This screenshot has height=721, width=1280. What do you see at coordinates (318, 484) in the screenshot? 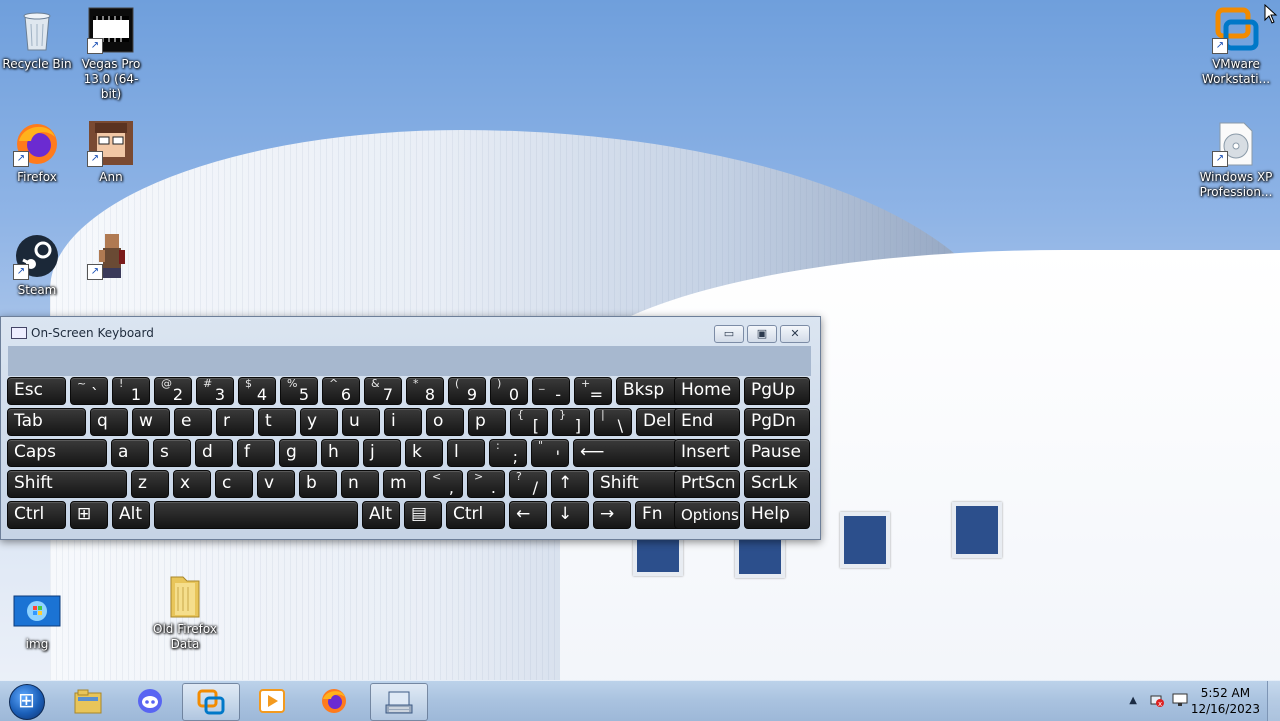
I see `key-b: b` at bounding box center [318, 484].